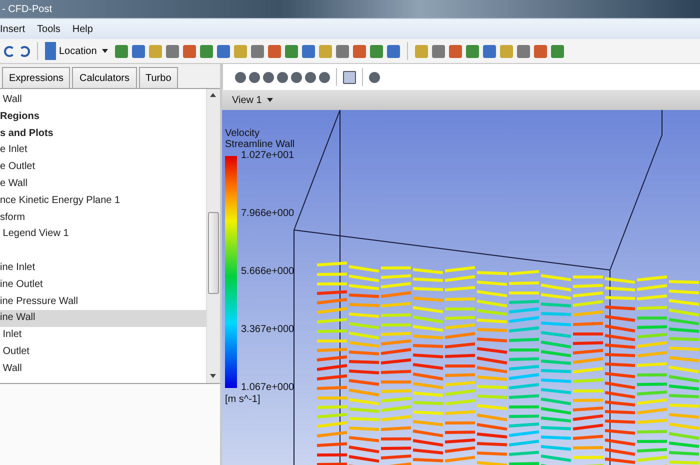 The width and height of the screenshot is (700, 465). What do you see at coordinates (27, 9) in the screenshot?
I see `window-title: - CFD-Post` at bounding box center [27, 9].